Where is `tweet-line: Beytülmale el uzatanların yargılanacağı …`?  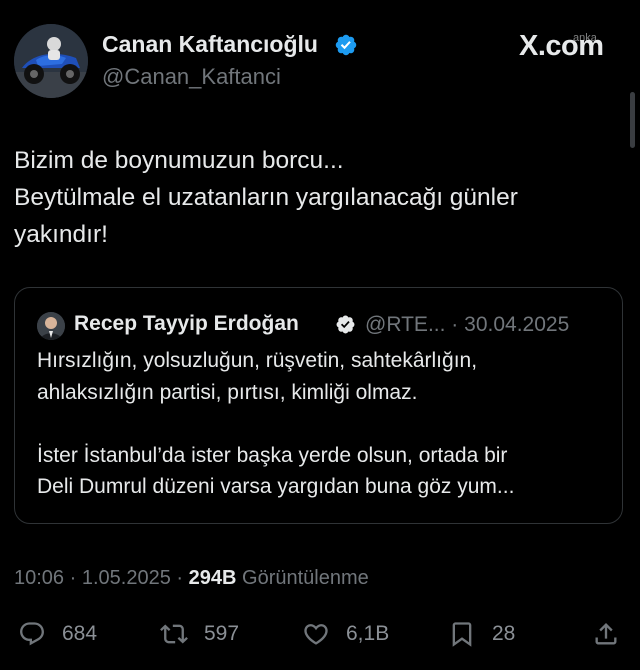
tweet-line: Beytülmale el uzatanların yargılanacağı … is located at coordinates (266, 197).